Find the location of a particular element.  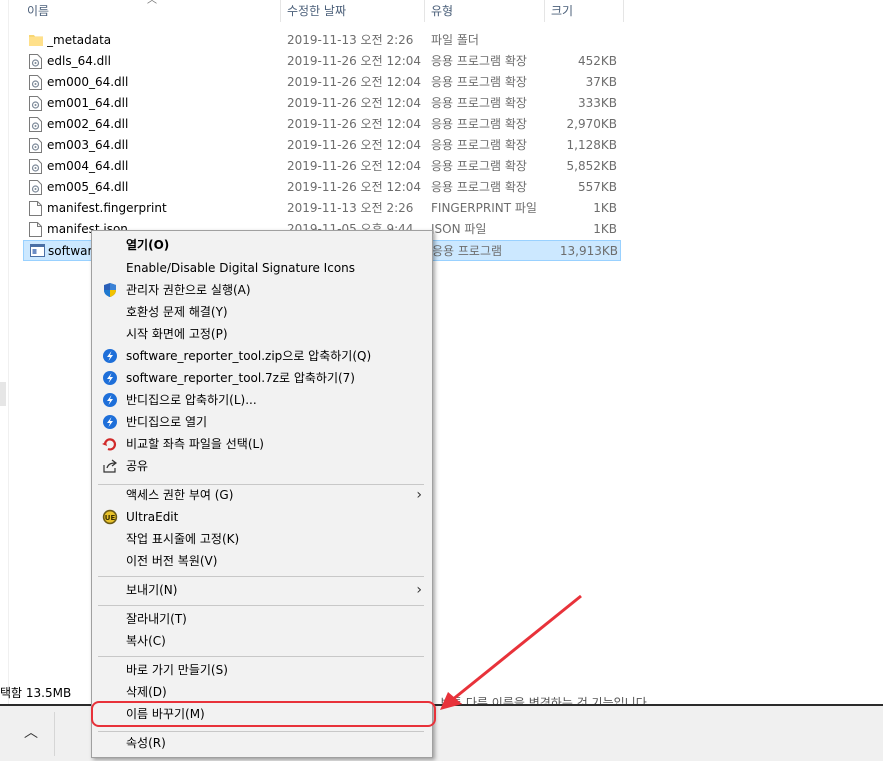

context-menu-item-label: 비교할 좌측 파일을 선택(L) is located at coordinates (195, 444).